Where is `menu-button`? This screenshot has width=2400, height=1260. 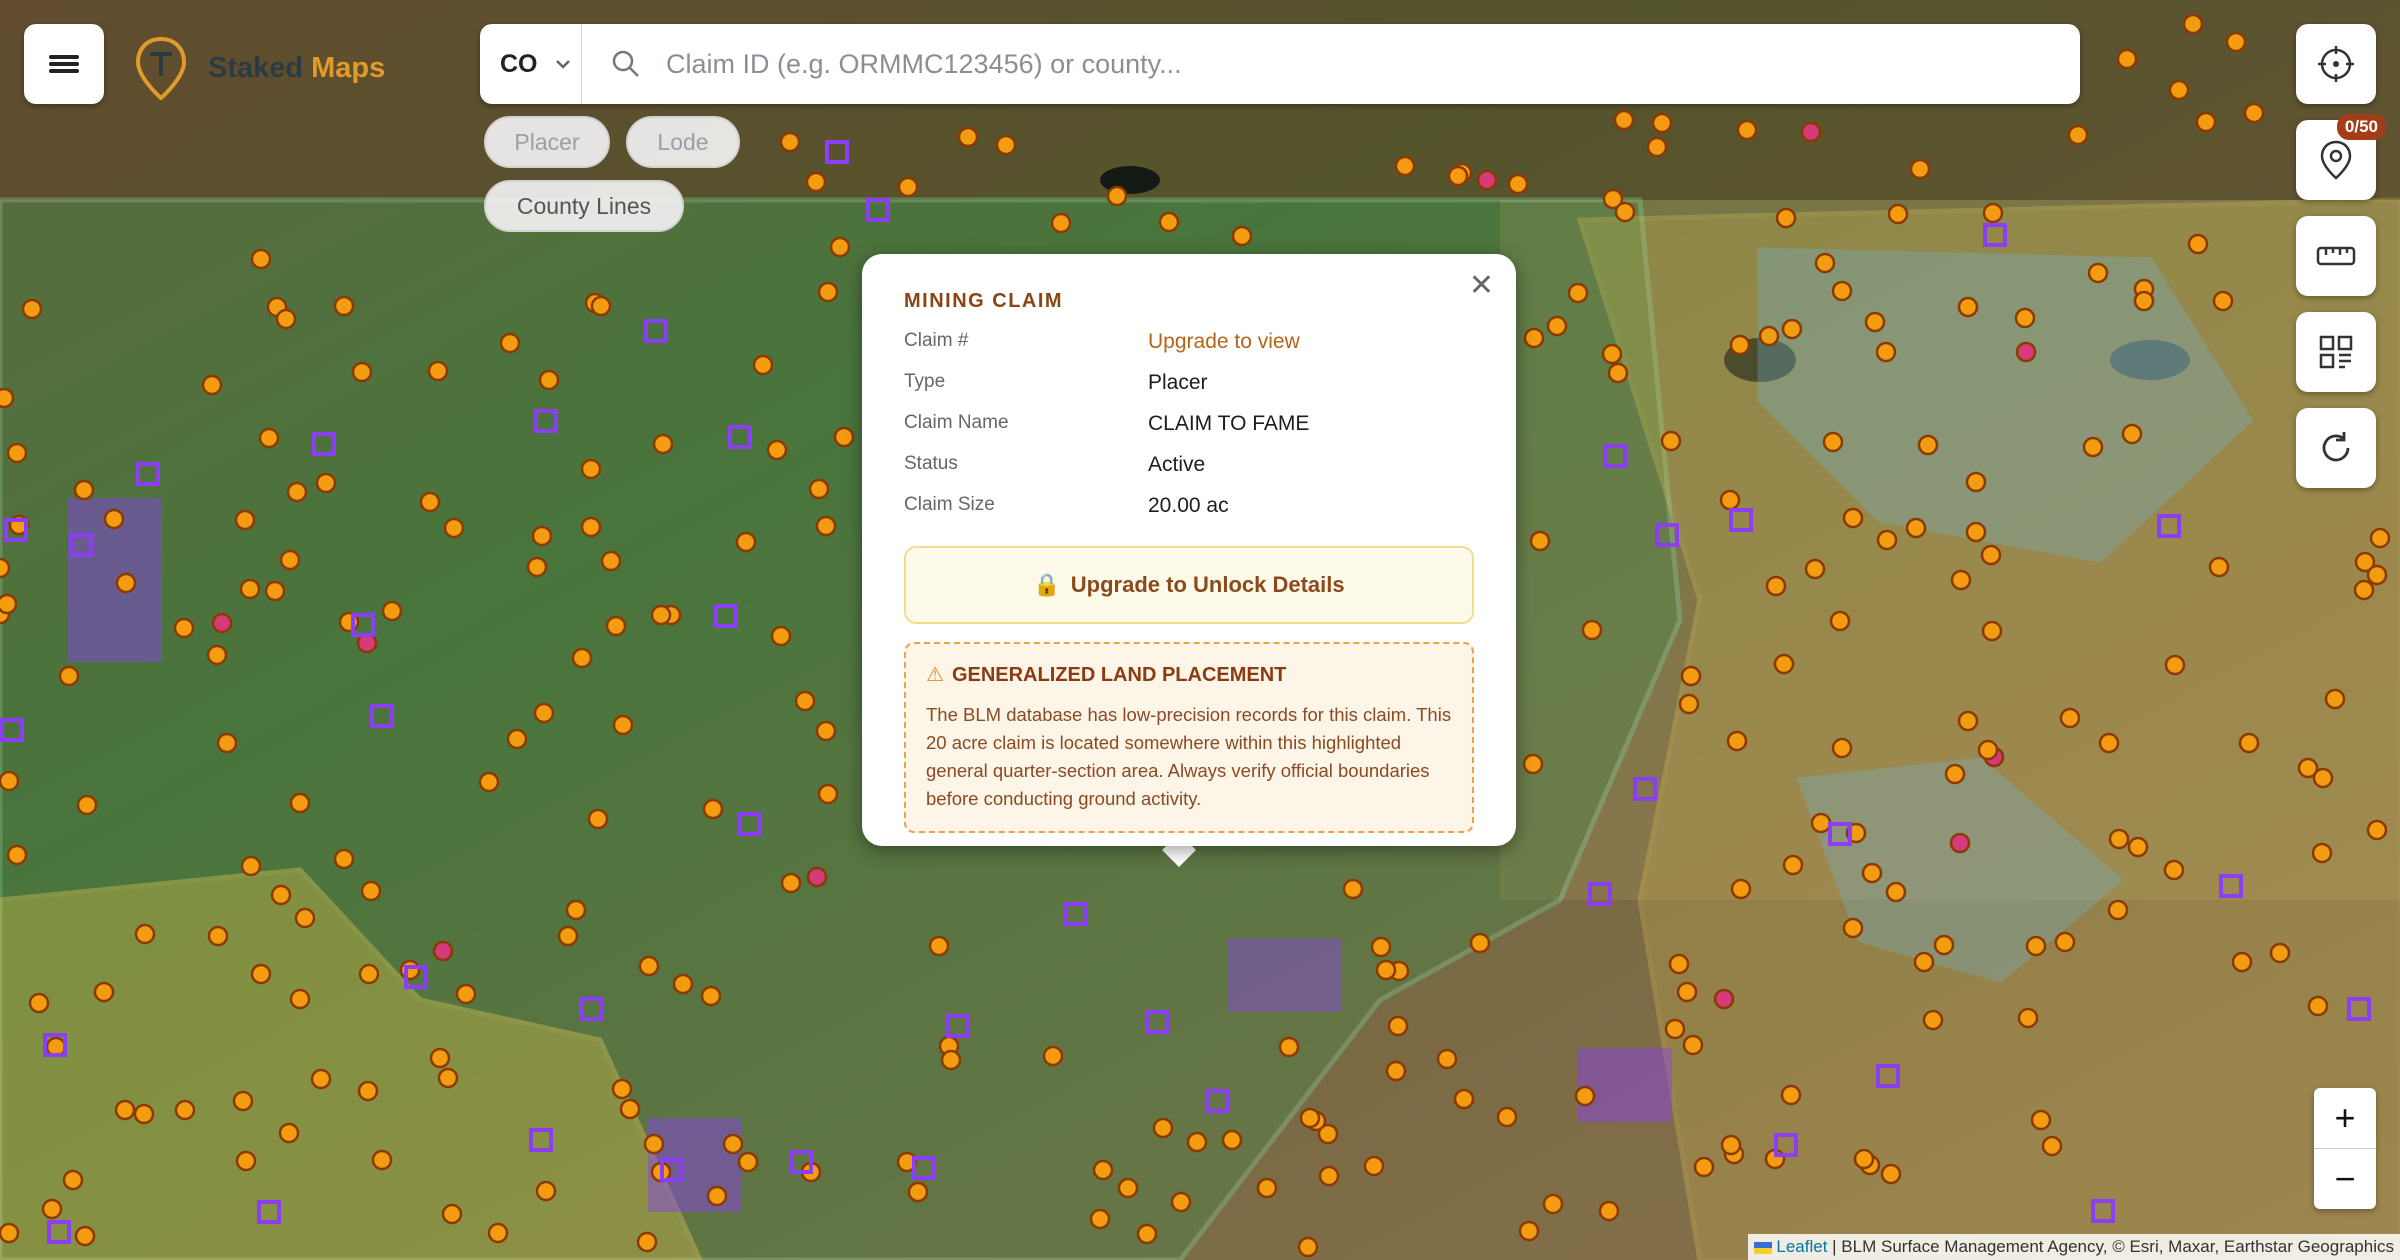 menu-button is located at coordinates (64, 64).